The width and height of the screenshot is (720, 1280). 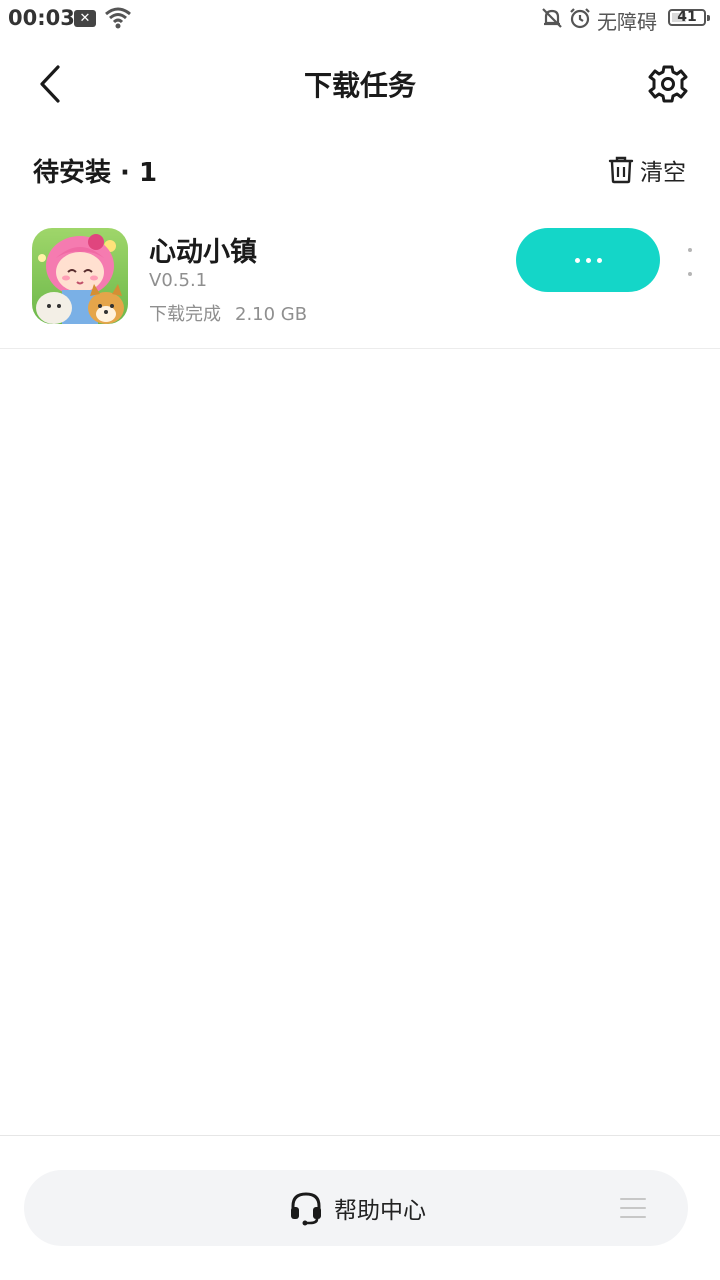 I want to click on gear-icon, so click(x=668, y=84).